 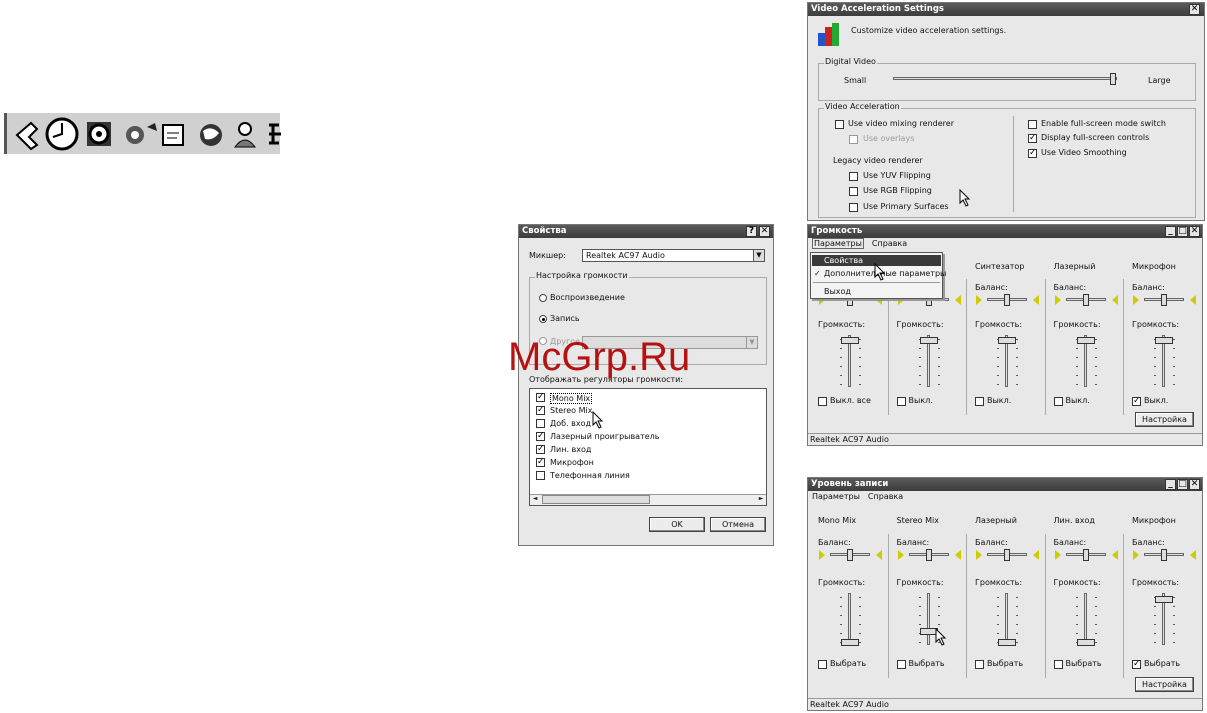 I want to click on scroll-left-icon: ◄, so click(x=535, y=499).